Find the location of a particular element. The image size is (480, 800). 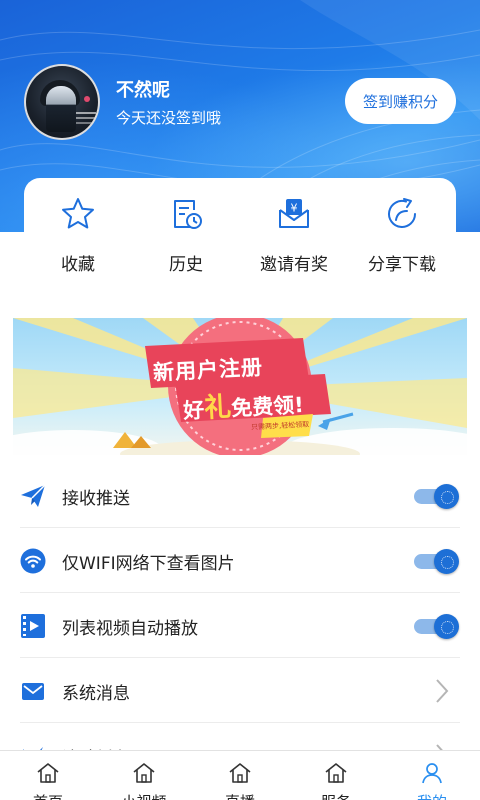

quick-history: 历史 is located at coordinates (186, 234).